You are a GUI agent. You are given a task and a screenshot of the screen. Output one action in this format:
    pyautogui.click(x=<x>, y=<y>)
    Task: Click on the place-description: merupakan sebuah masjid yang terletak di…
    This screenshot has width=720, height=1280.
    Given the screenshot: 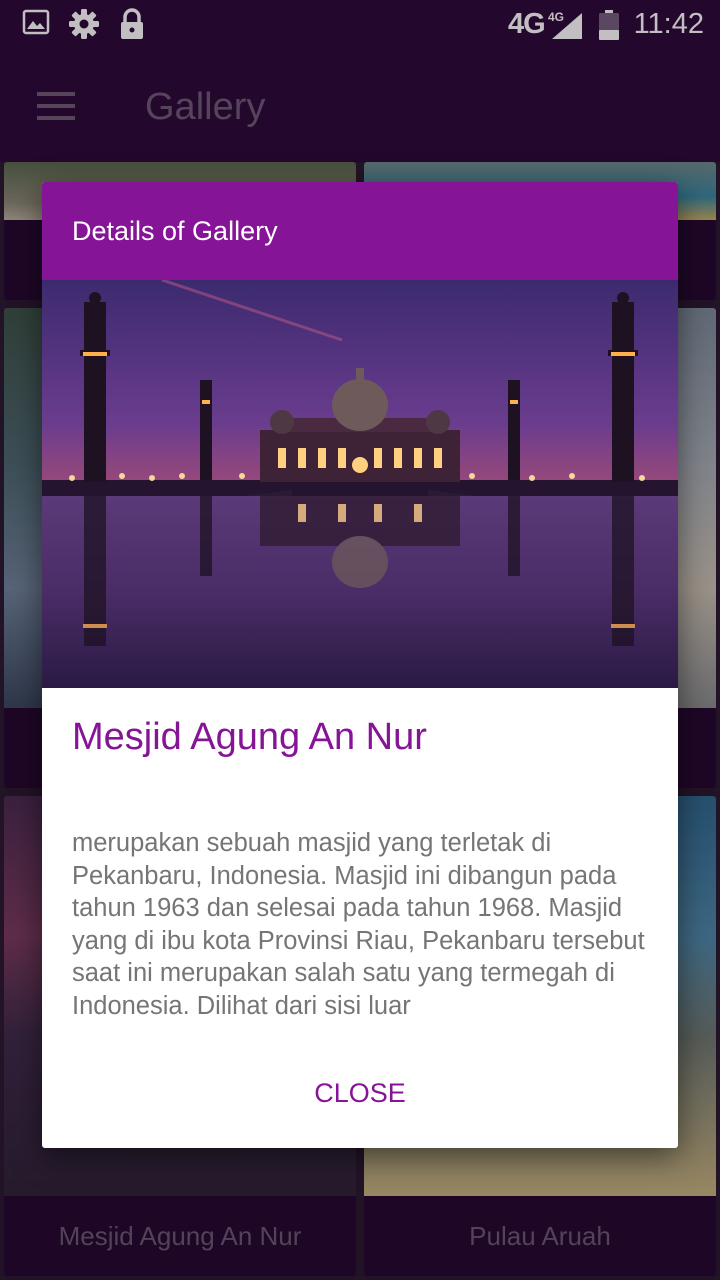 What is the action you would take?
    pyautogui.click(x=358, y=924)
    